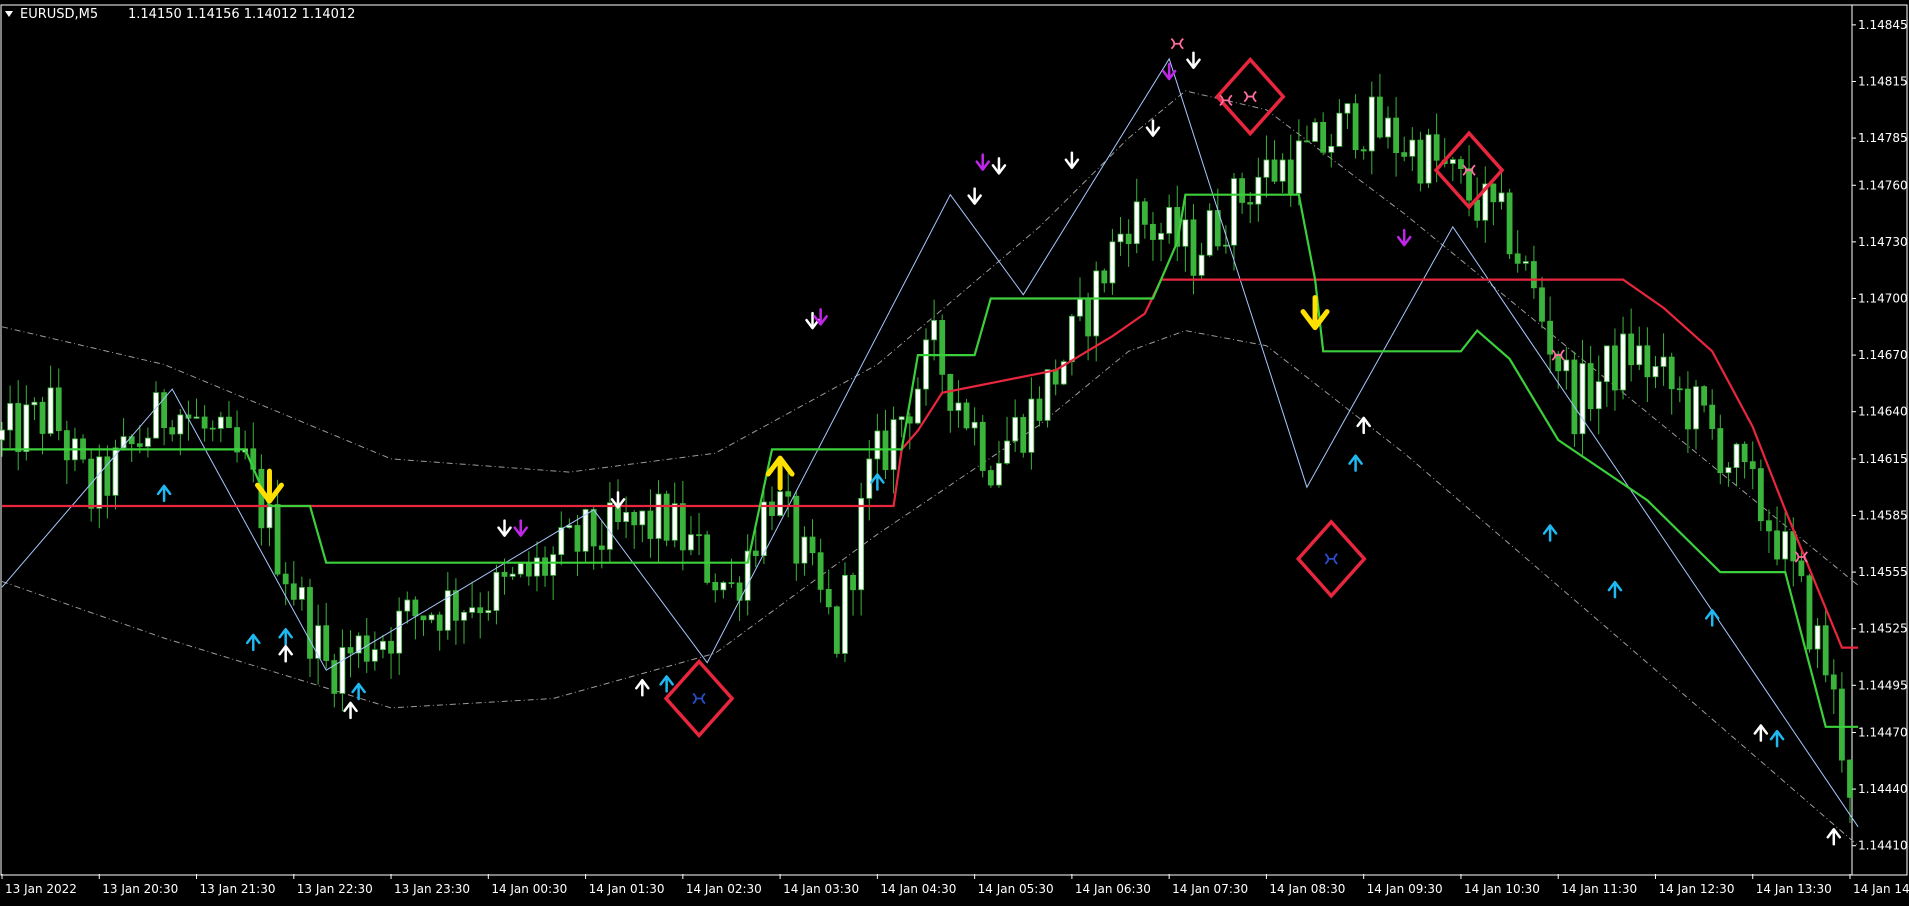 This screenshot has height=906, width=1909. I want to click on ohlc-values: 1.14150 1.14156 1.14012 1.14012, so click(241, 14).